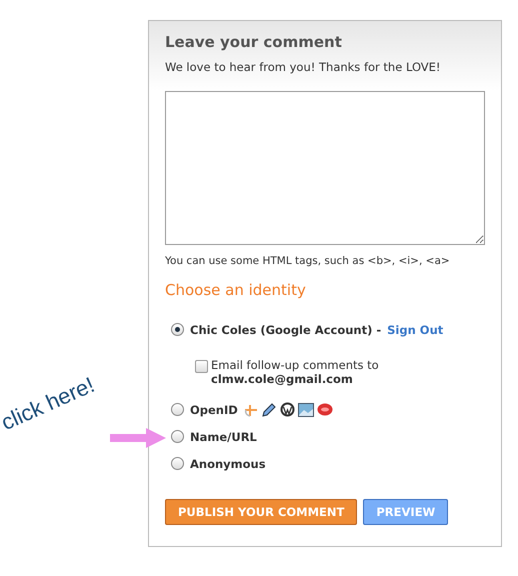 The width and height of the screenshot is (518, 576). Describe the element at coordinates (261, 512) in the screenshot. I see `publish-button: PUBLISH YOUR COMMENT` at that location.